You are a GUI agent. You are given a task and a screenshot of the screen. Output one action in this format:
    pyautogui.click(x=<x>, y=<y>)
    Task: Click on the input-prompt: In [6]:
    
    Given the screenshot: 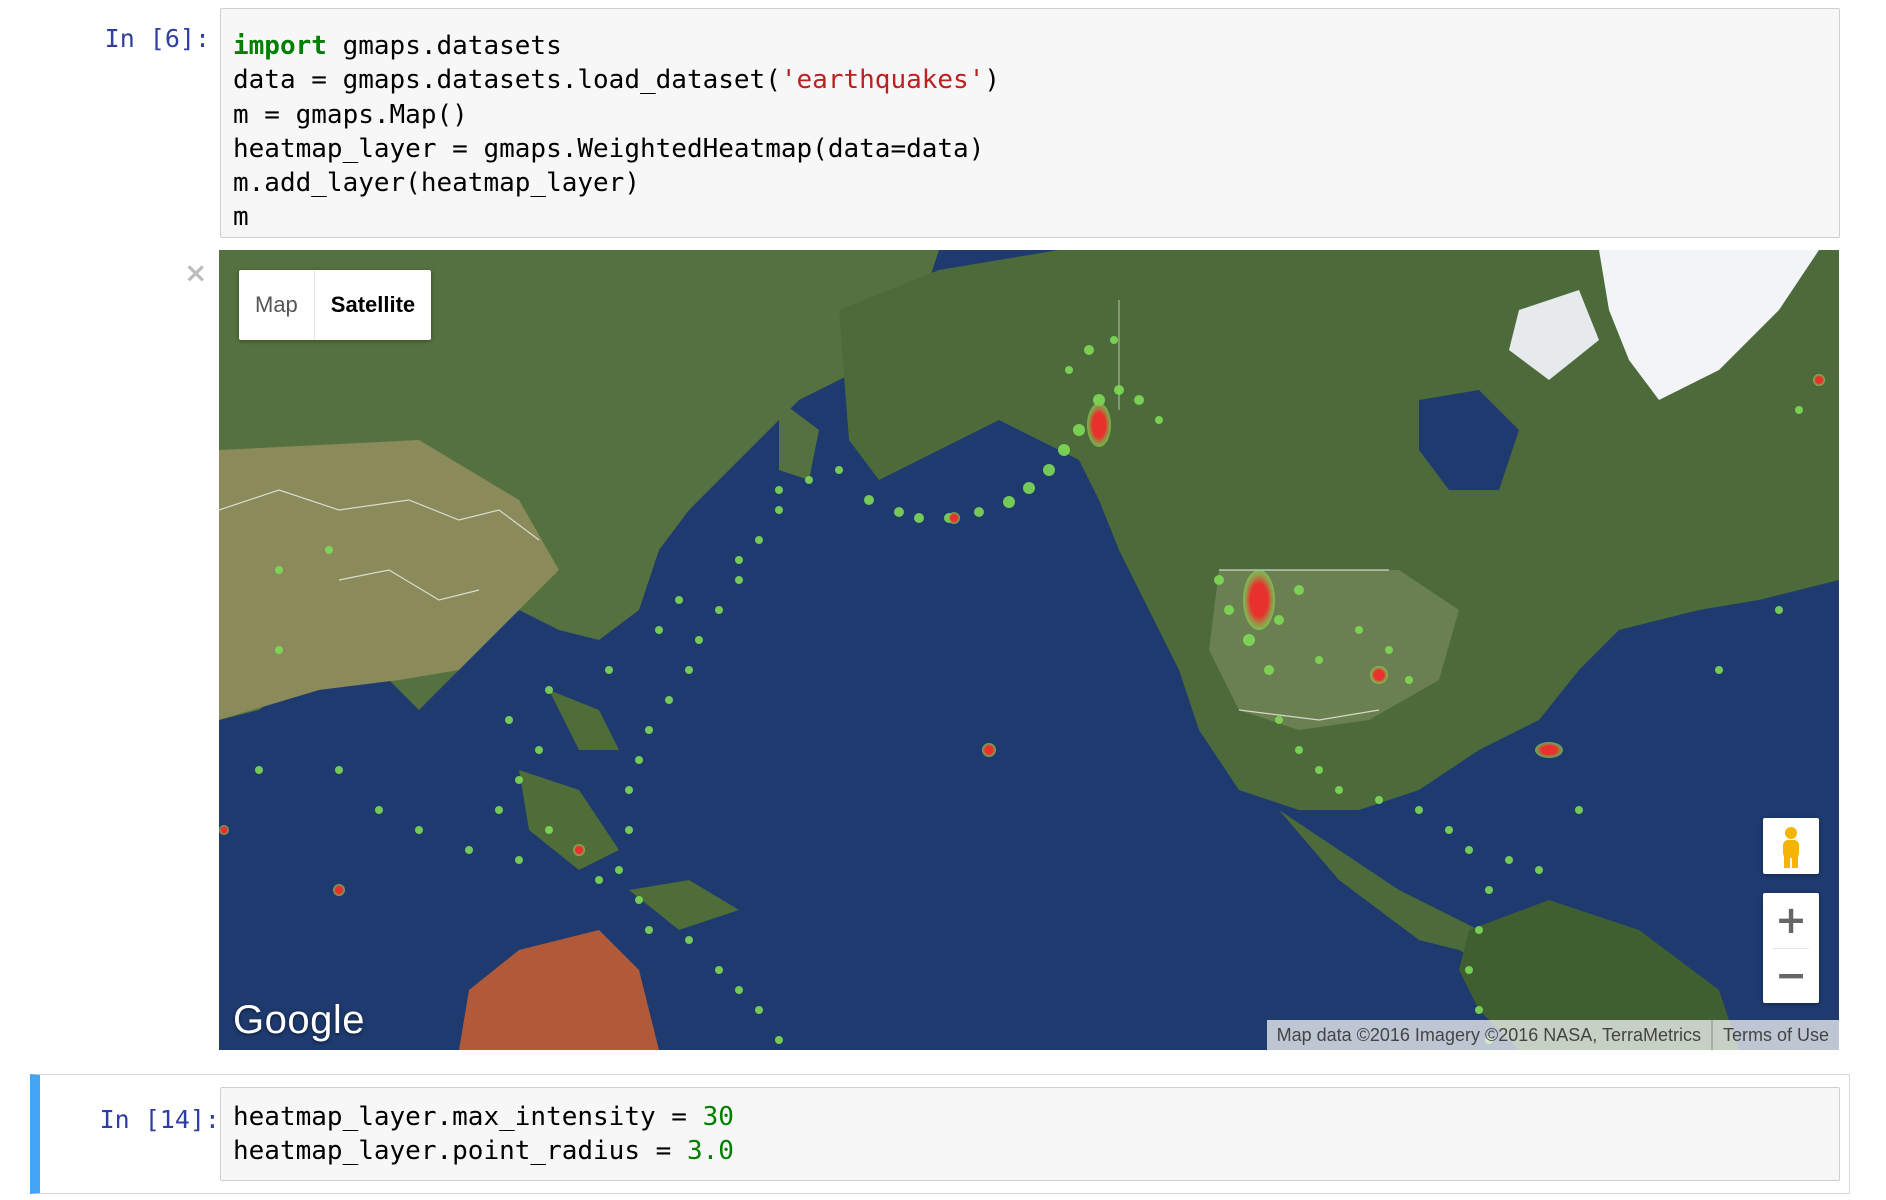 What is the action you would take?
    pyautogui.click(x=157, y=38)
    